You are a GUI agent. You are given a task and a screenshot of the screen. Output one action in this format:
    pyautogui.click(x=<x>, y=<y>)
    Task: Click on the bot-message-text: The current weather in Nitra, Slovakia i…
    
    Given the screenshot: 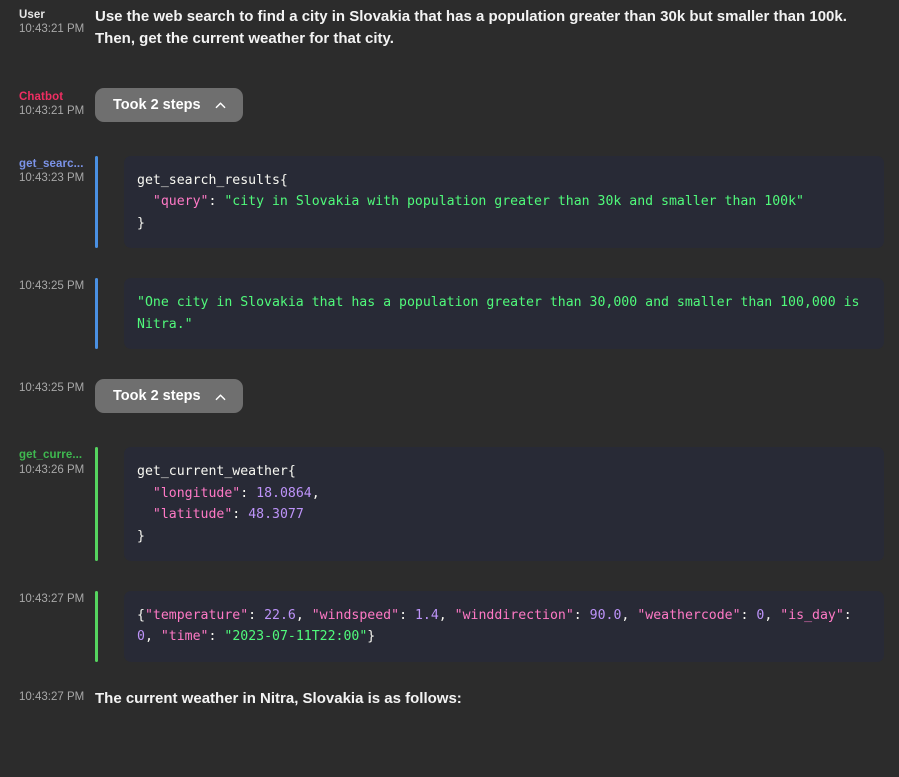 What is the action you would take?
    pyautogui.click(x=278, y=698)
    